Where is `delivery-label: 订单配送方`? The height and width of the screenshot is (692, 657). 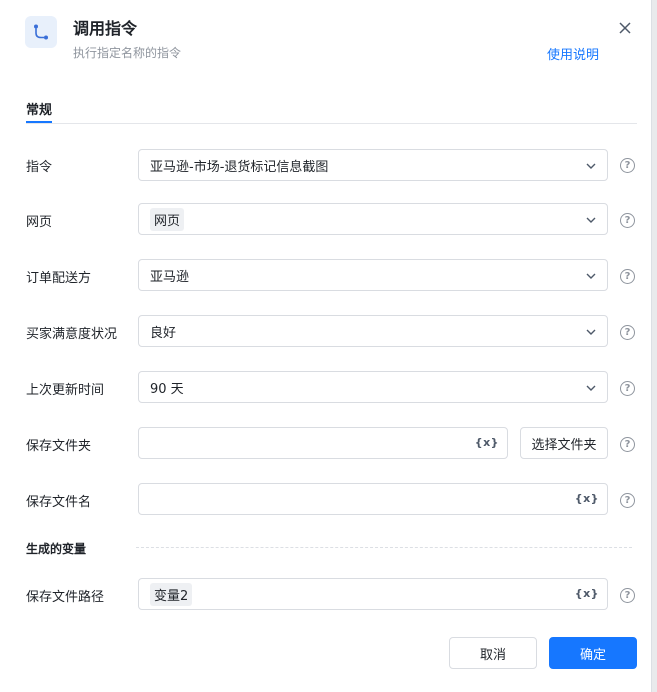
delivery-label: 订单配送方 is located at coordinates (59, 278).